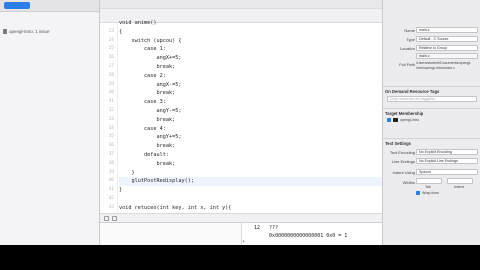 This screenshot has height=270, width=480. What do you see at coordinates (142, 49) in the screenshot?
I see `code-line: case 1:` at bounding box center [142, 49].